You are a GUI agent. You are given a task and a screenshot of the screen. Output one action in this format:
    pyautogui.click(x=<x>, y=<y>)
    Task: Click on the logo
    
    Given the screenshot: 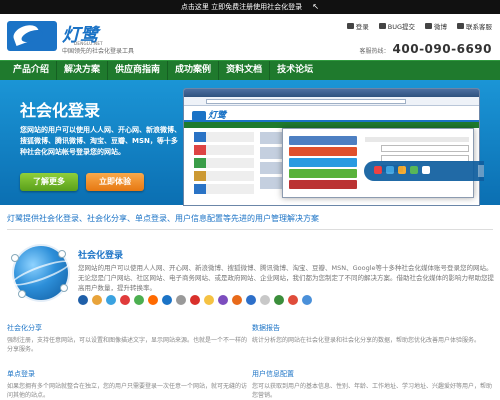 What is the action you would take?
    pyautogui.click(x=32, y=36)
    